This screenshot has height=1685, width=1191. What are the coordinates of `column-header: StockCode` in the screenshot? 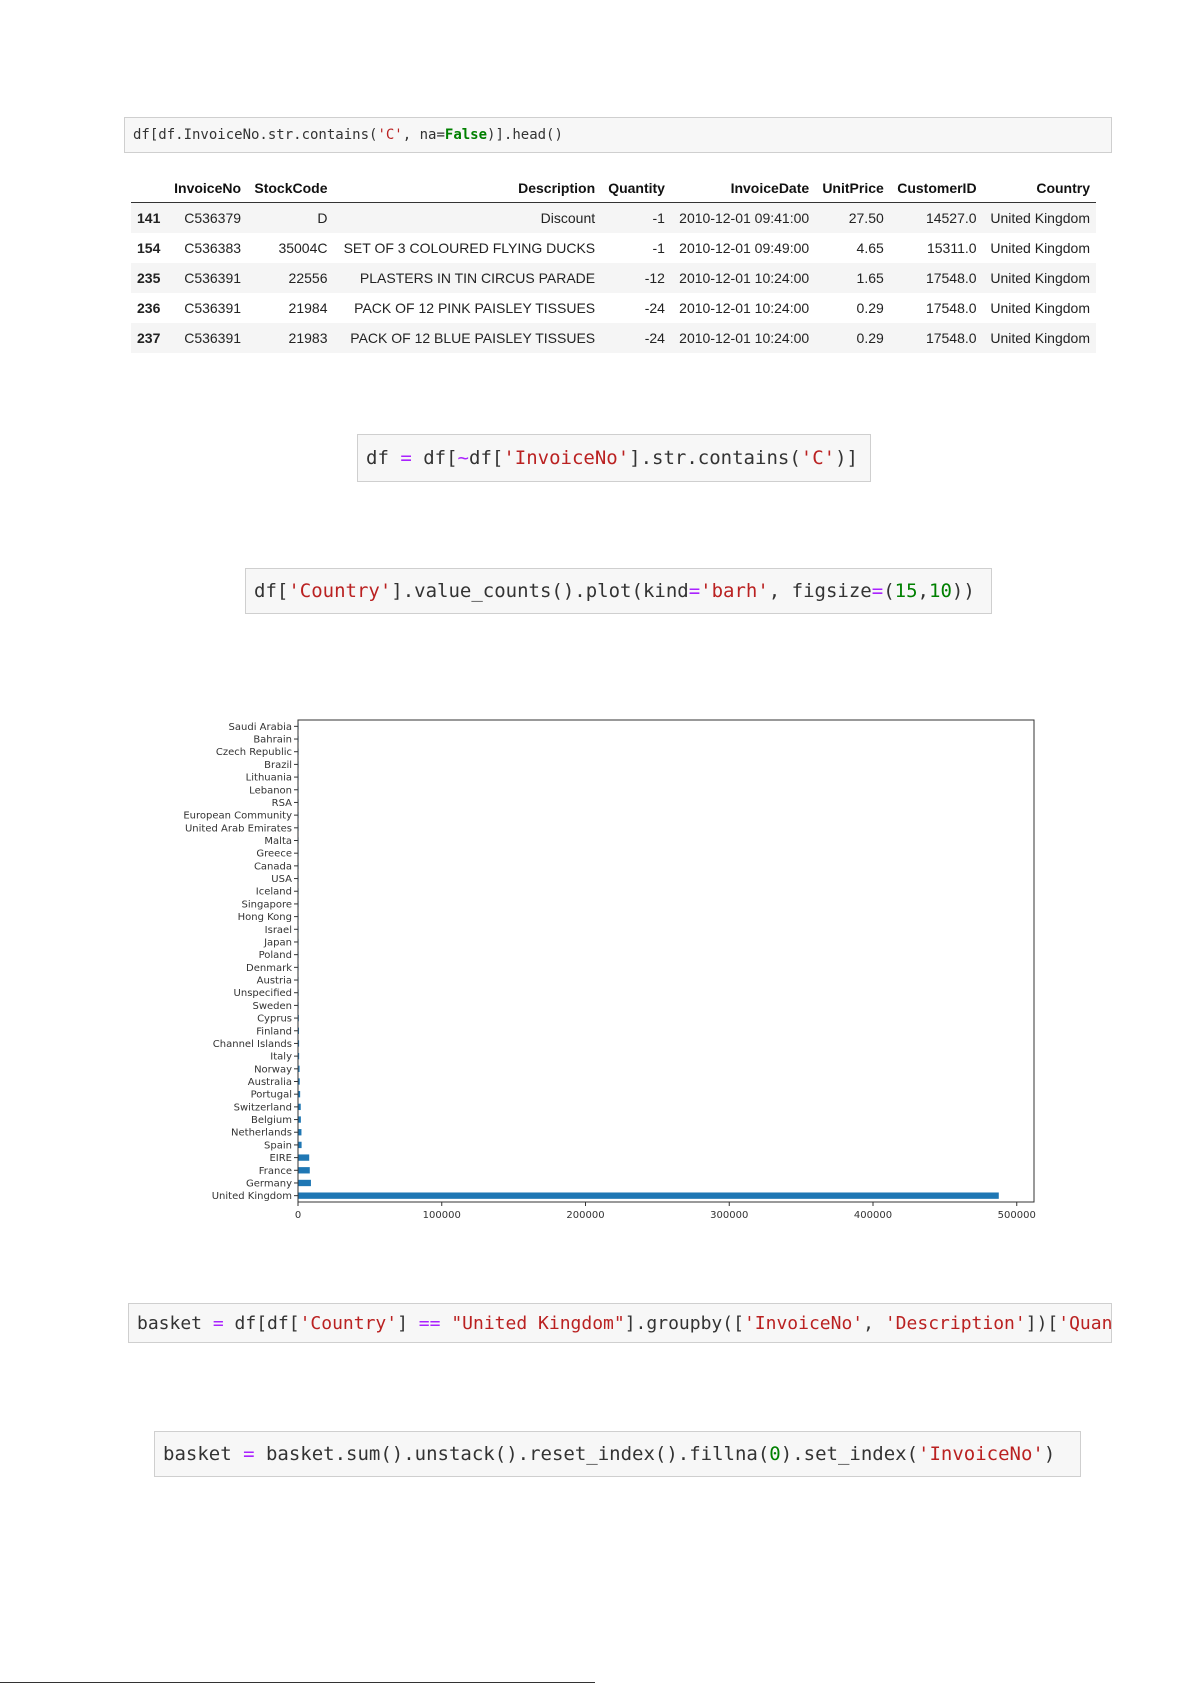 It's located at (290, 188).